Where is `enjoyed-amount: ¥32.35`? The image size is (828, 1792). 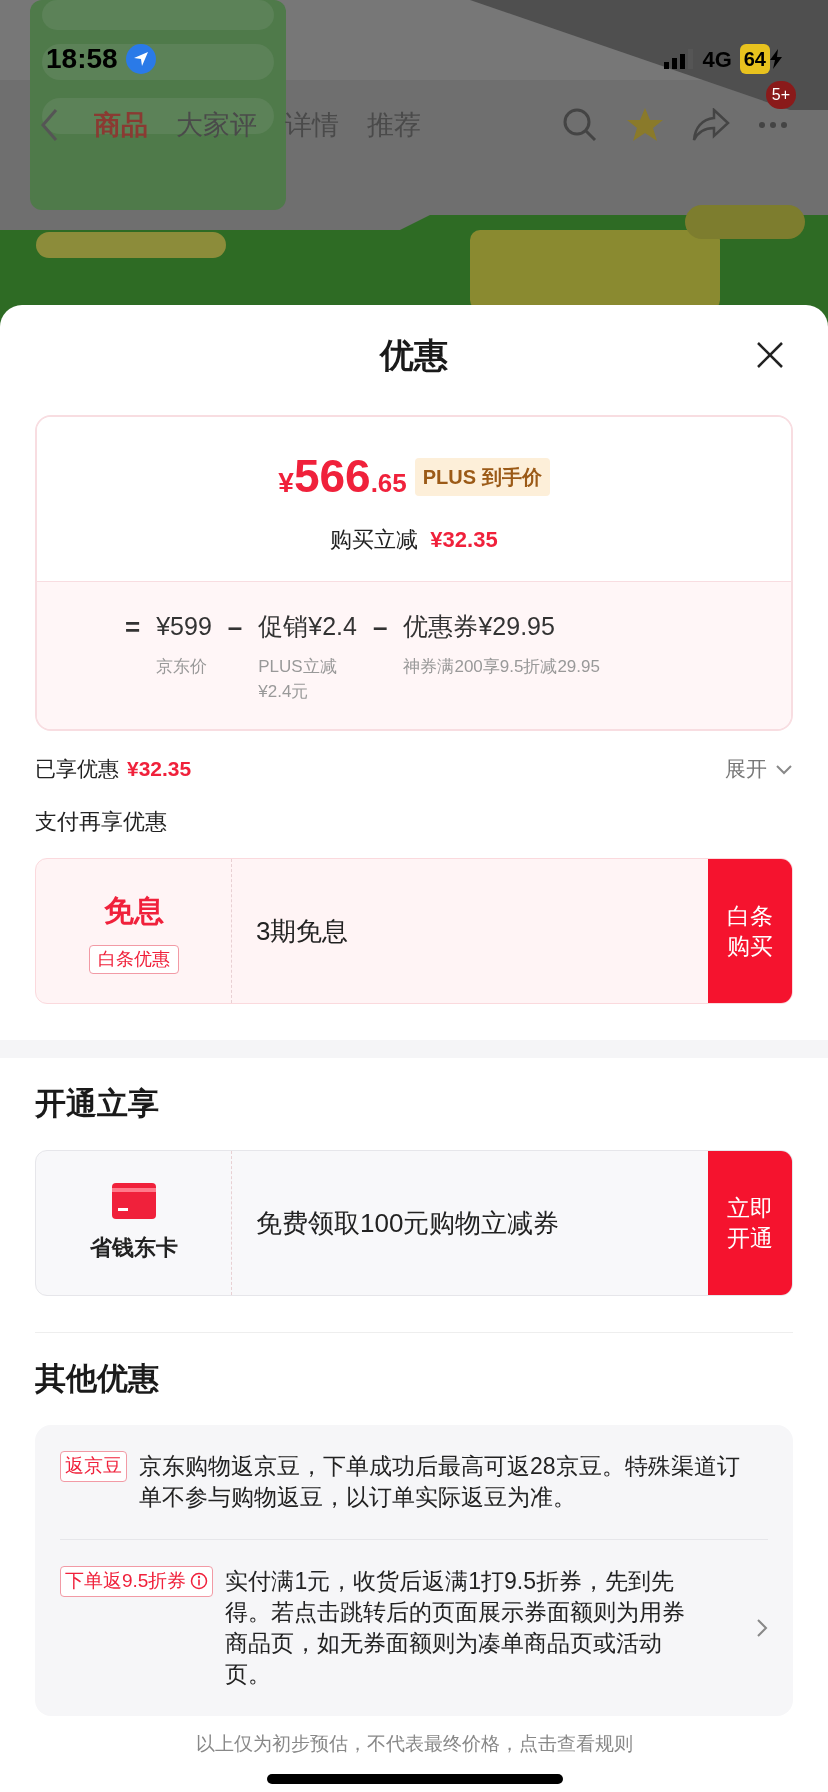 enjoyed-amount: ¥32.35 is located at coordinates (159, 769).